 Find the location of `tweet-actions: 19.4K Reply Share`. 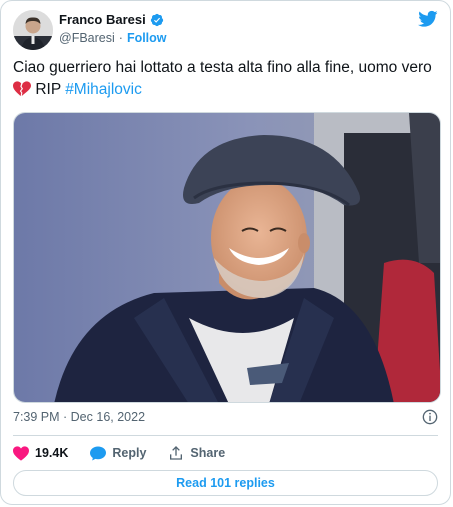

tweet-actions: 19.4K Reply Share is located at coordinates (130, 453).